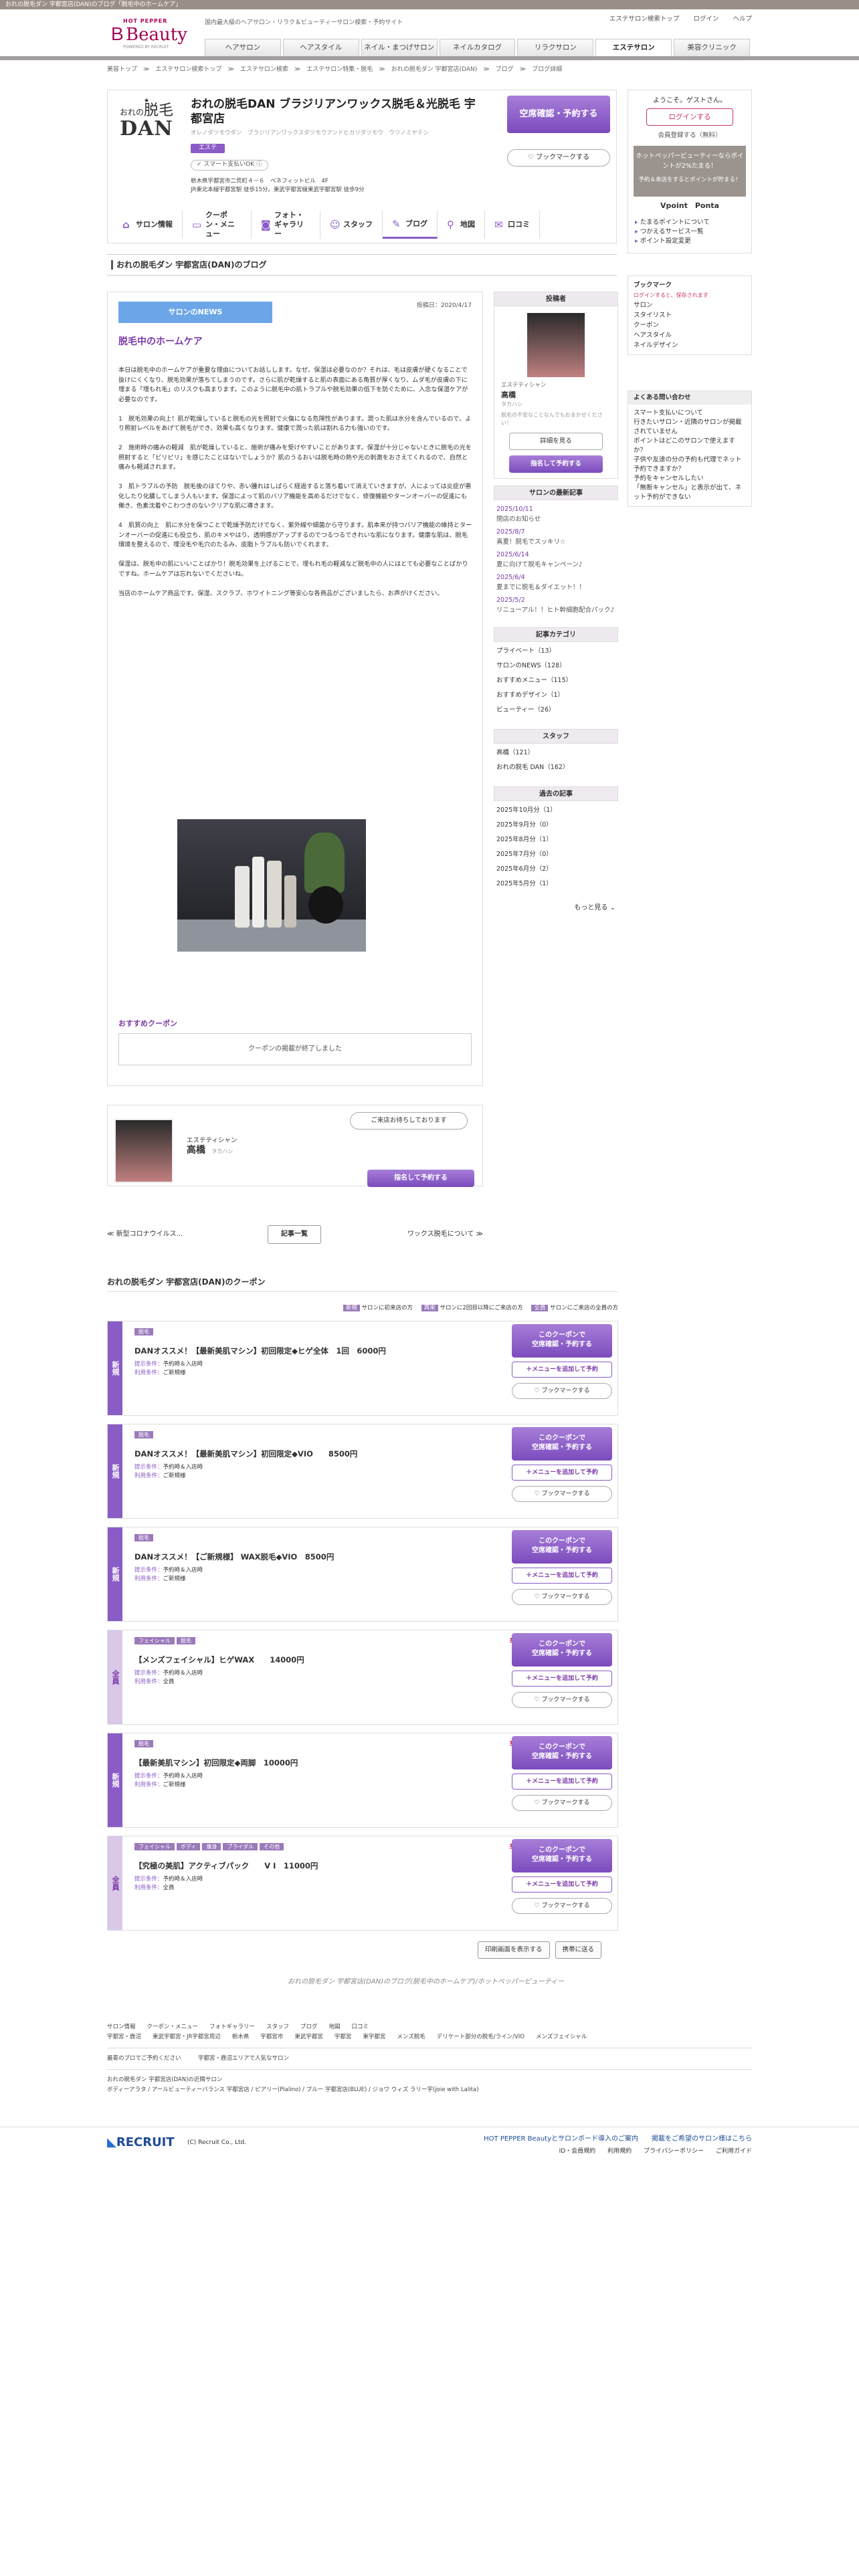  I want to click on point-link: ポイント設定変更, so click(690, 241).